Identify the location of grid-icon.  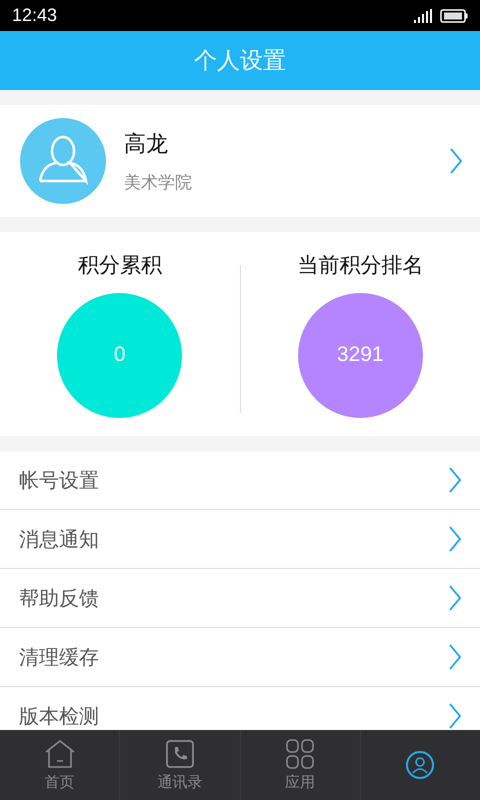
(300, 753).